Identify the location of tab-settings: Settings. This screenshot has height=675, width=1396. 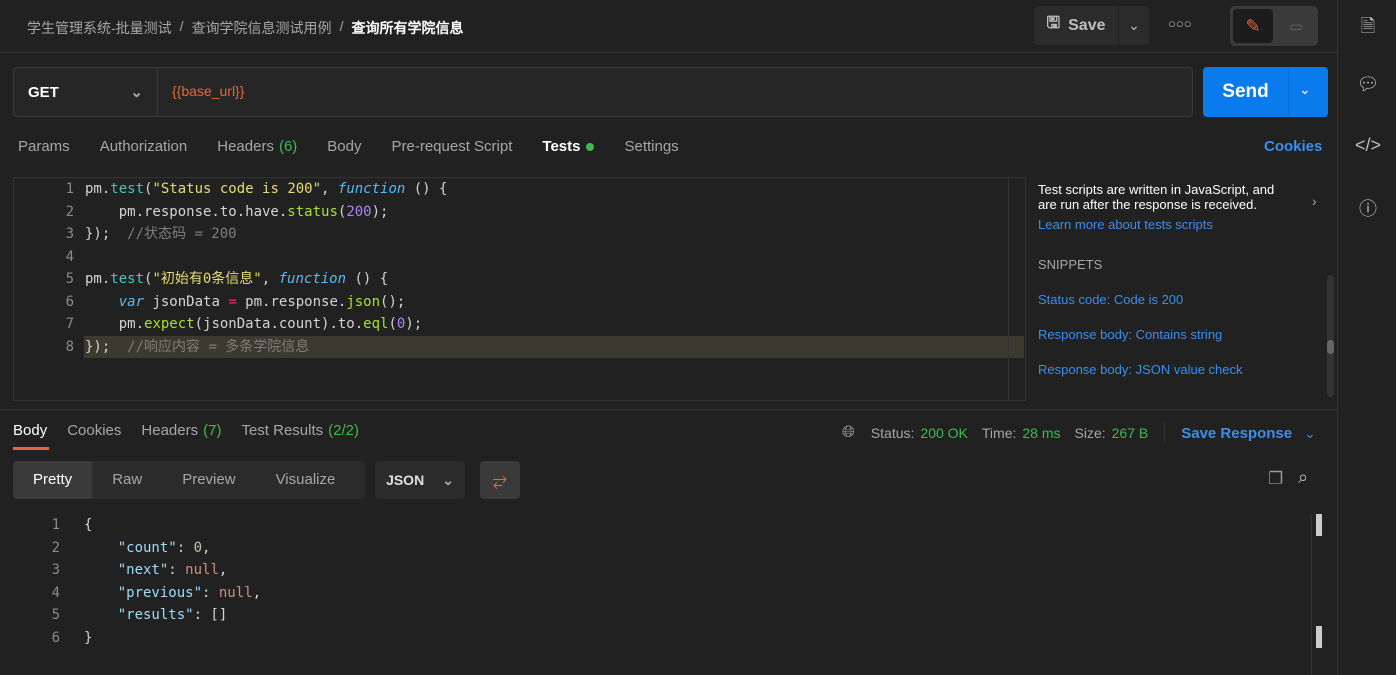
(651, 146).